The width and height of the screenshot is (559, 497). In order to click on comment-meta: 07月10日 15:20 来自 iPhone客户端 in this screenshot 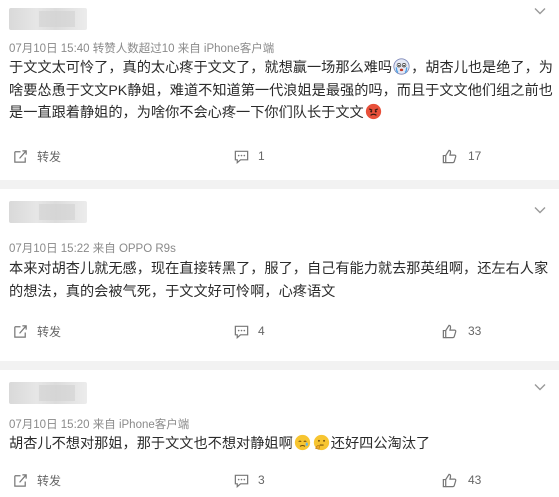, I will do `click(99, 425)`.